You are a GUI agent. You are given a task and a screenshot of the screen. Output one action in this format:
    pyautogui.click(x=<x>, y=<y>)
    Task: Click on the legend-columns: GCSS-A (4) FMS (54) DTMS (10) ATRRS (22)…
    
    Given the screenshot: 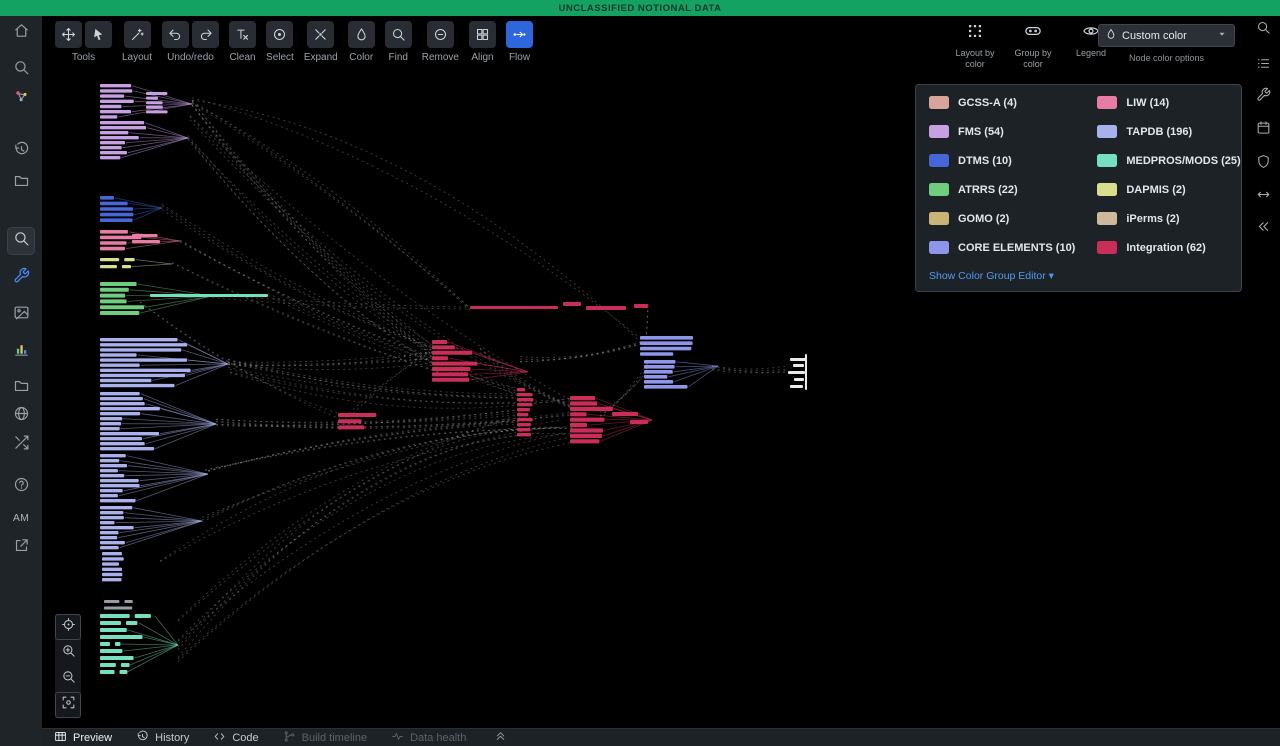 What is the action you would take?
    pyautogui.click(x=1085, y=183)
    